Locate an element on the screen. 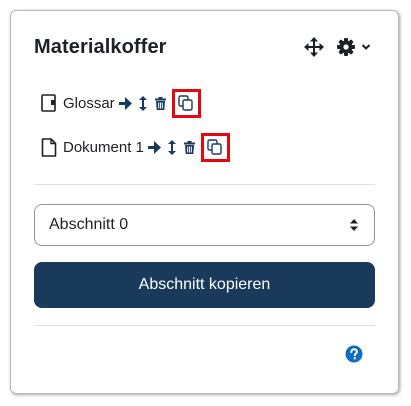  glossary-icon is located at coordinates (49, 103).